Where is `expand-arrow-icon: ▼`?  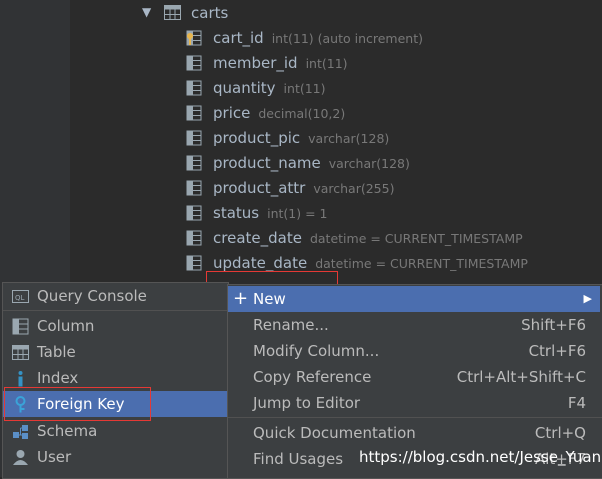
expand-arrow-icon: ▼ is located at coordinates (146, 12).